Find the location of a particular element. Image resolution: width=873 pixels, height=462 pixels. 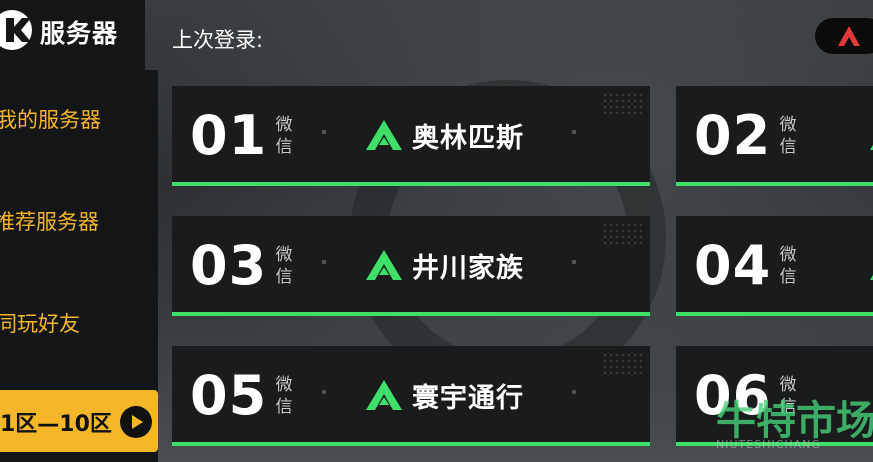

server-name: 寰宇通行 is located at coordinates (468, 398).